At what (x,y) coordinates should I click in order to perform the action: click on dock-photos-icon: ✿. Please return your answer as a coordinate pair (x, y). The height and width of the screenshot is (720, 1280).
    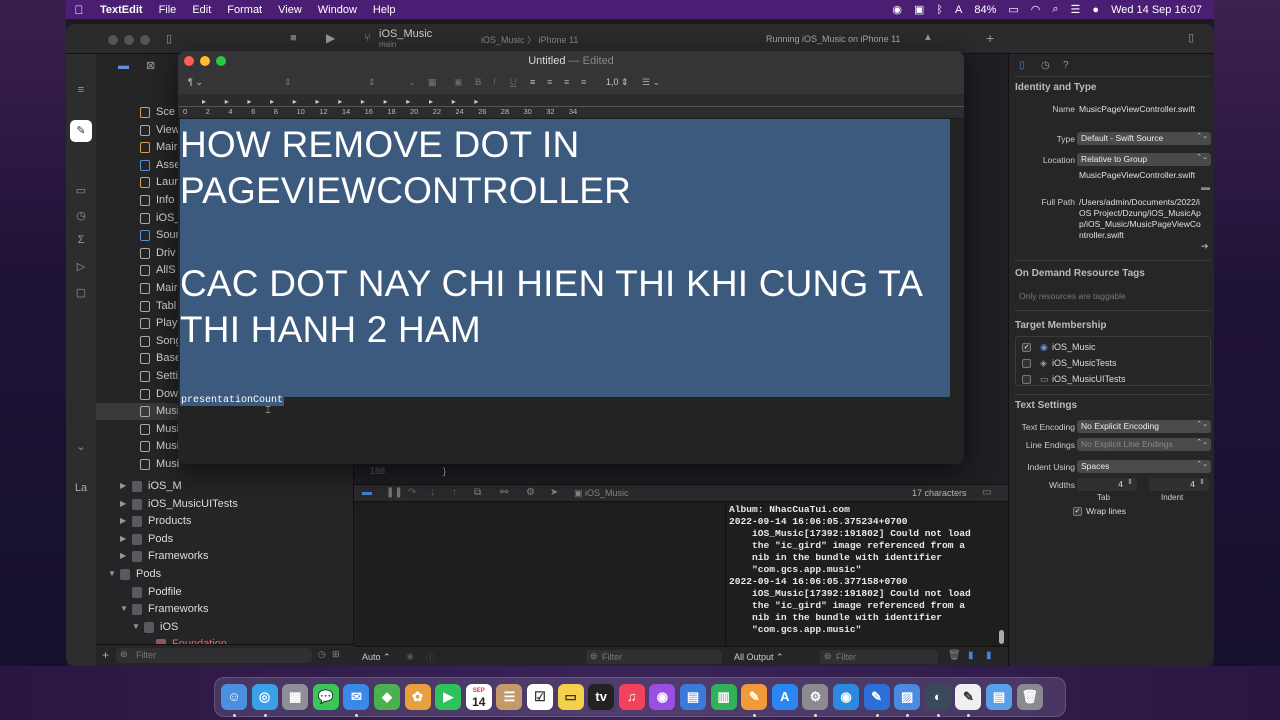
    Looking at the image, I should click on (417, 697).